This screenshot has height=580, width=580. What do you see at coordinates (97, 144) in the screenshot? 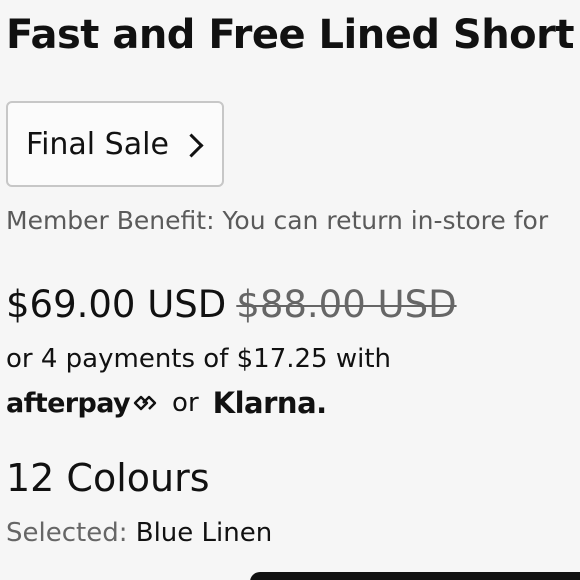
I see `final-sale-label: Final Sale` at bounding box center [97, 144].